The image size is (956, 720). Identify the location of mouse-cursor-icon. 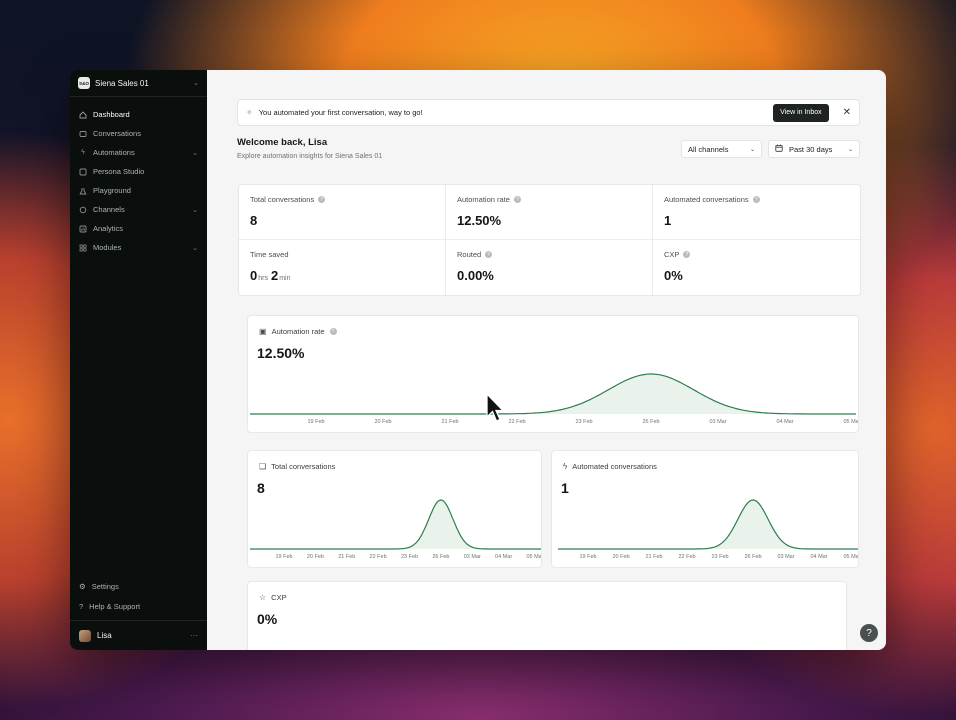
(495, 407).